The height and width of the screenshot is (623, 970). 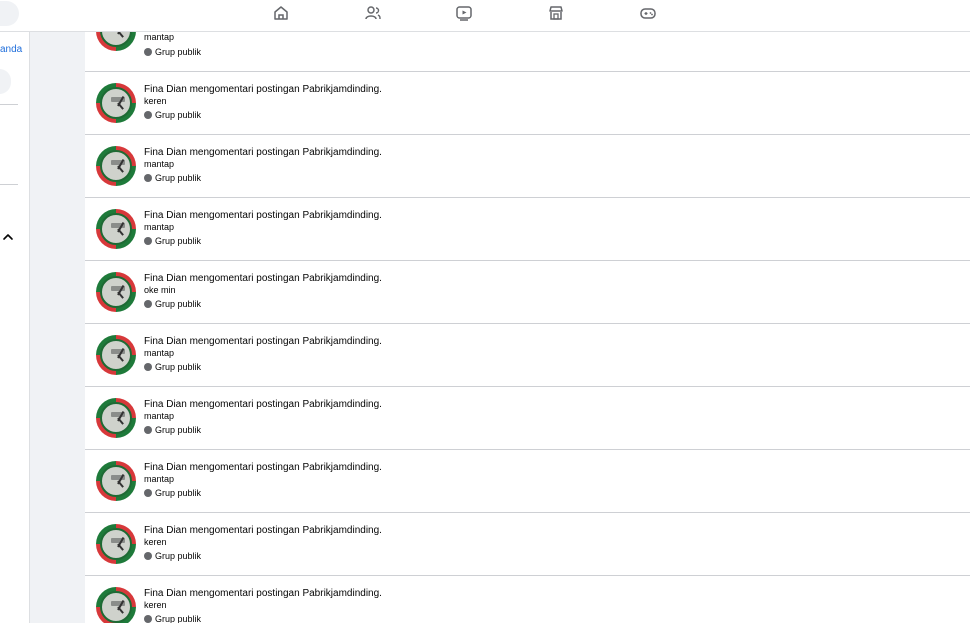 What do you see at coordinates (160, 290) in the screenshot?
I see `comment-text: oke min` at bounding box center [160, 290].